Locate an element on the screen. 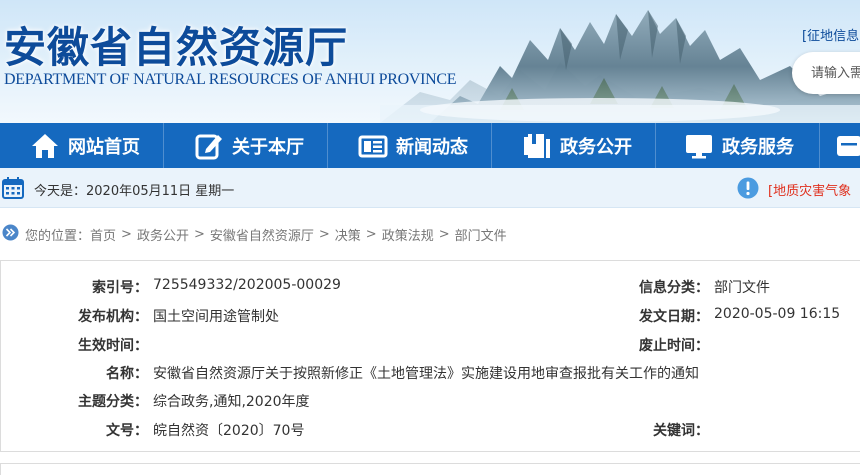 The image size is (860, 475). search-box is located at coordinates (826, 73).